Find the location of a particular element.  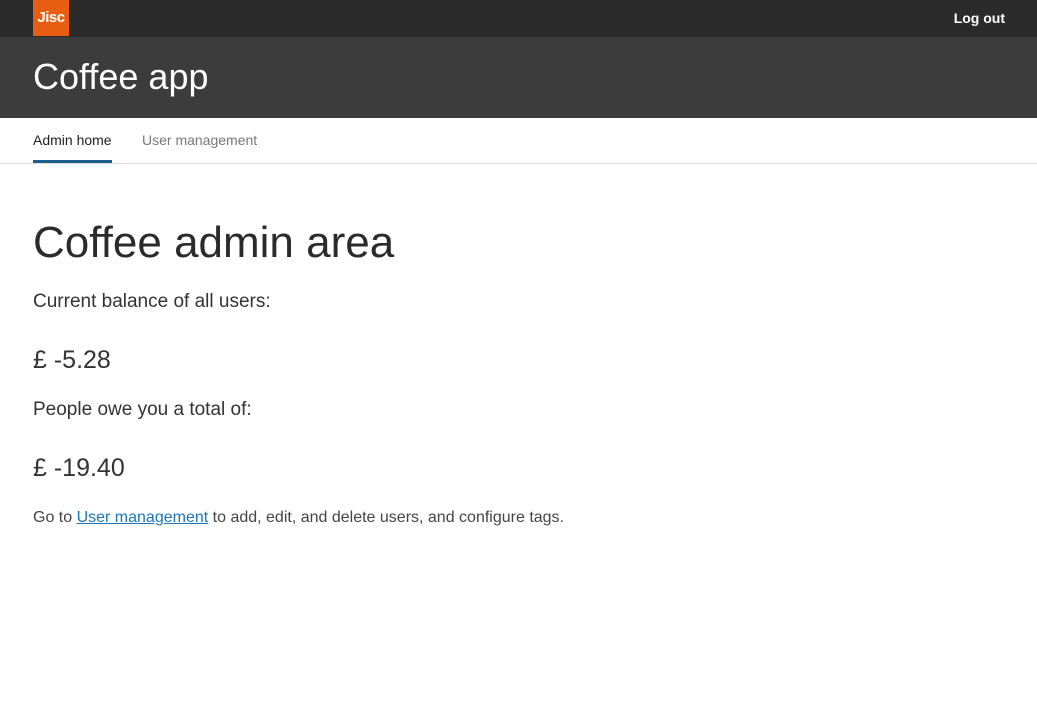

balance-label: Current balance of all users: is located at coordinates (152, 301).